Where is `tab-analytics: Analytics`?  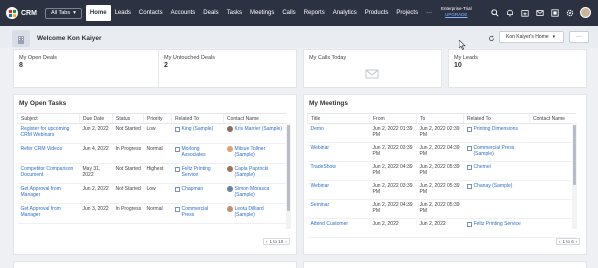 tab-analytics: Analytics is located at coordinates (345, 13).